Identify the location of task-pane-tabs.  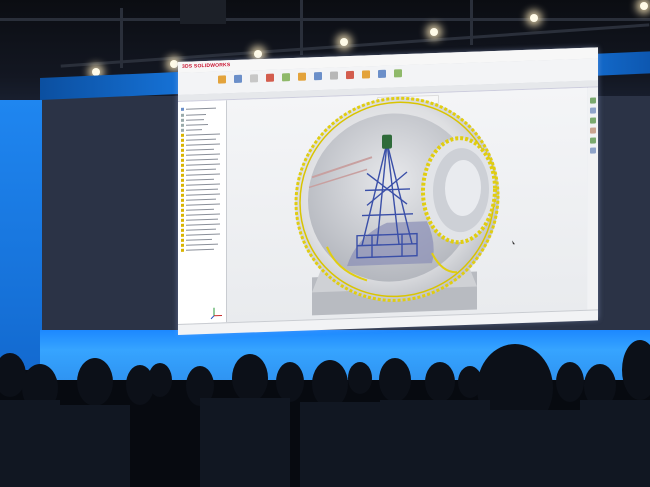
(593, 198).